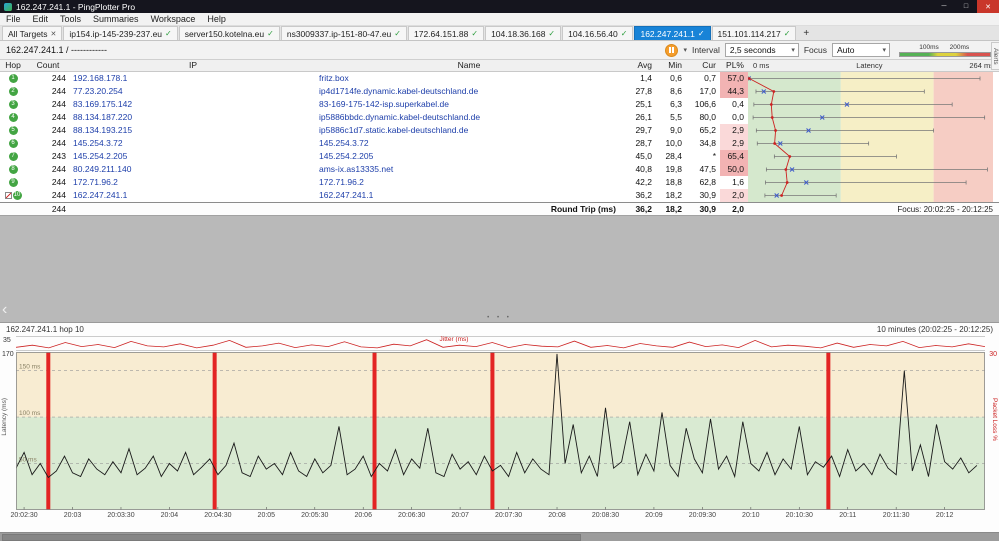 The image size is (999, 541). What do you see at coordinates (702, 515) in the screenshot?
I see `x-axis-label: 20:09:30` at bounding box center [702, 515].